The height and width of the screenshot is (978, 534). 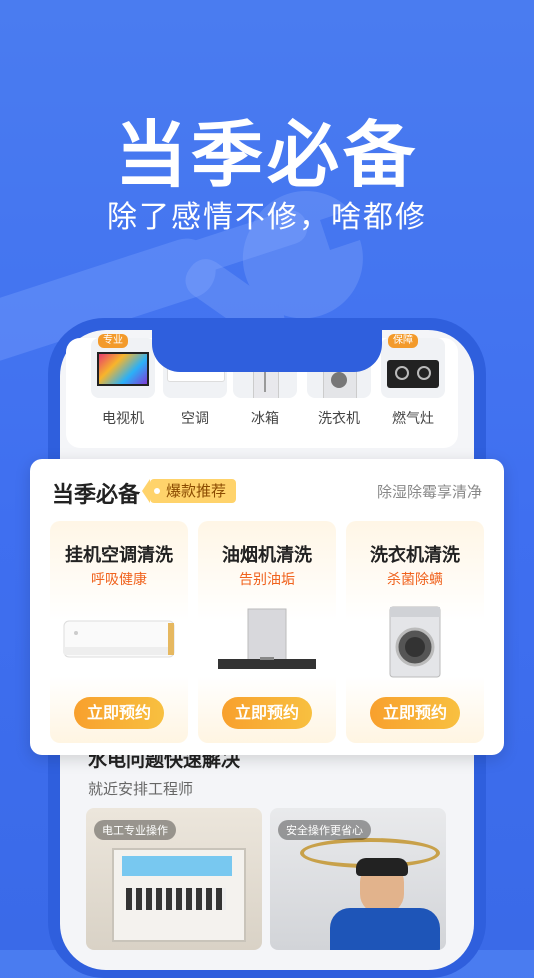 What do you see at coordinates (415, 642) in the screenshot?
I see `washer-icon` at bounding box center [415, 642].